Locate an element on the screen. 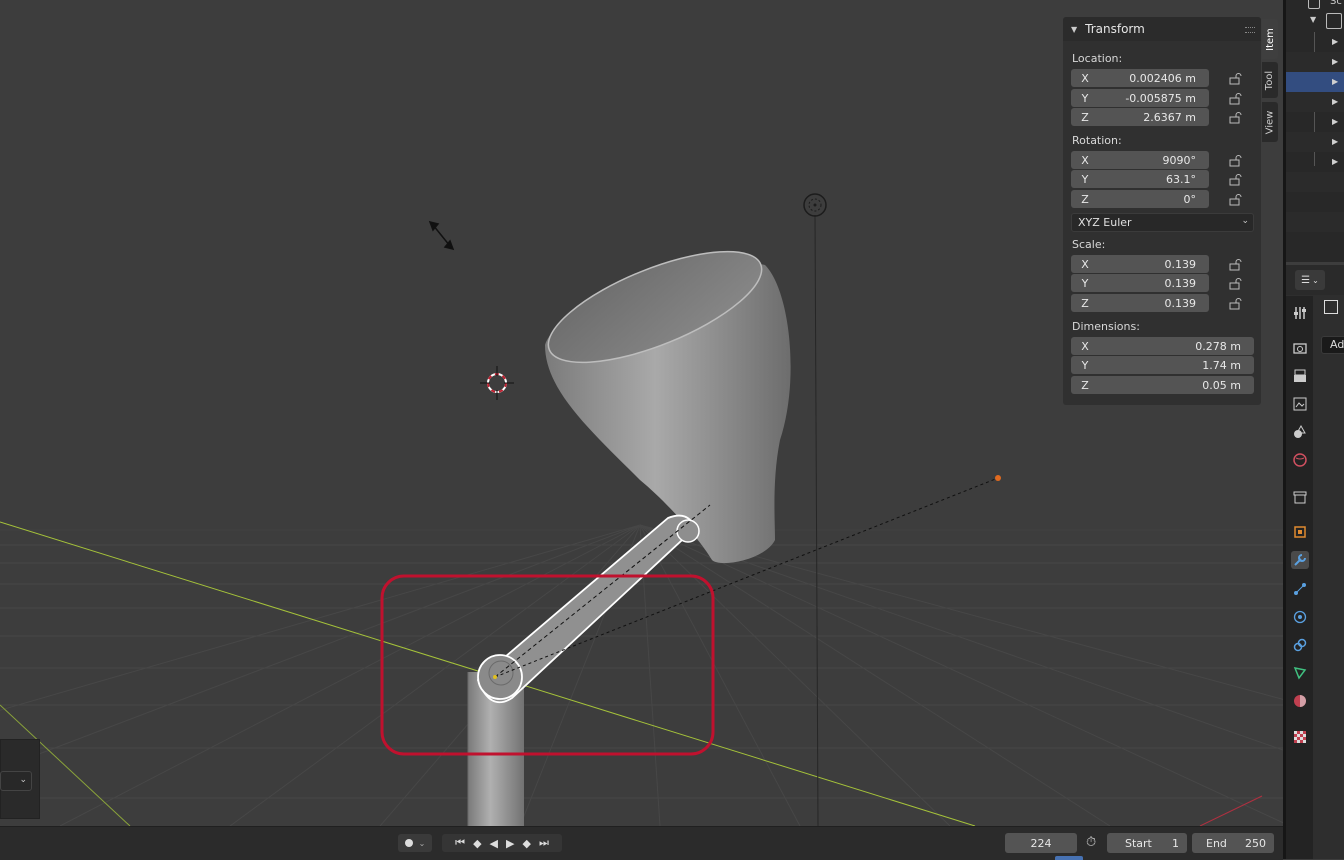 The image size is (1344, 860). field-value: -0.005875 m is located at coordinates (1160, 98).